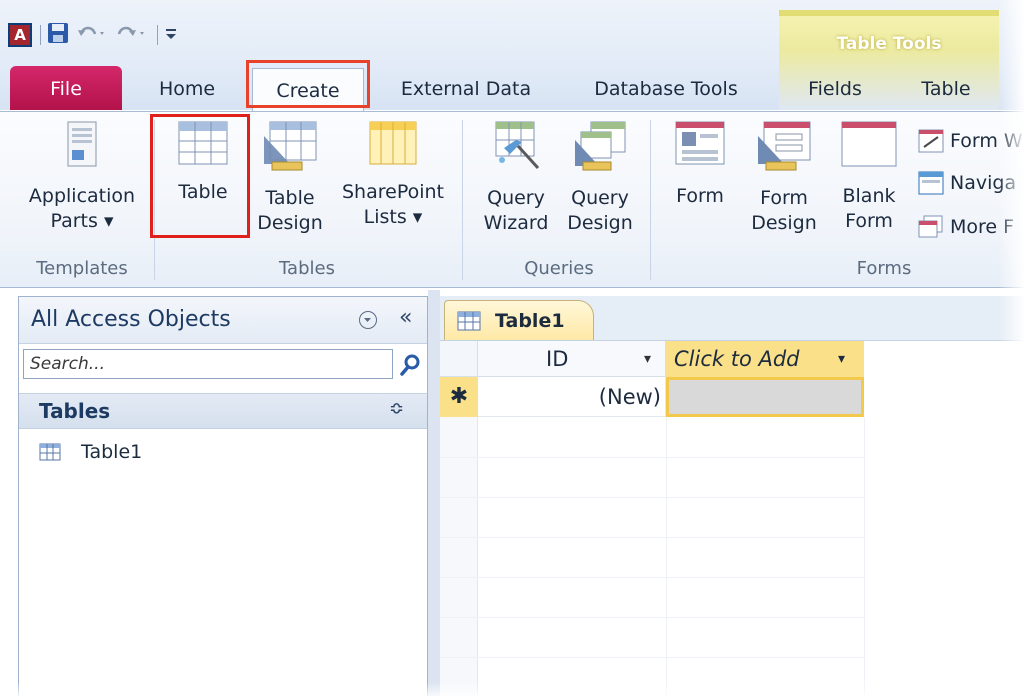 The height and width of the screenshot is (696, 1024). Describe the element at coordinates (572, 359) in the screenshot. I see `column-header-id: ID ▾` at that location.